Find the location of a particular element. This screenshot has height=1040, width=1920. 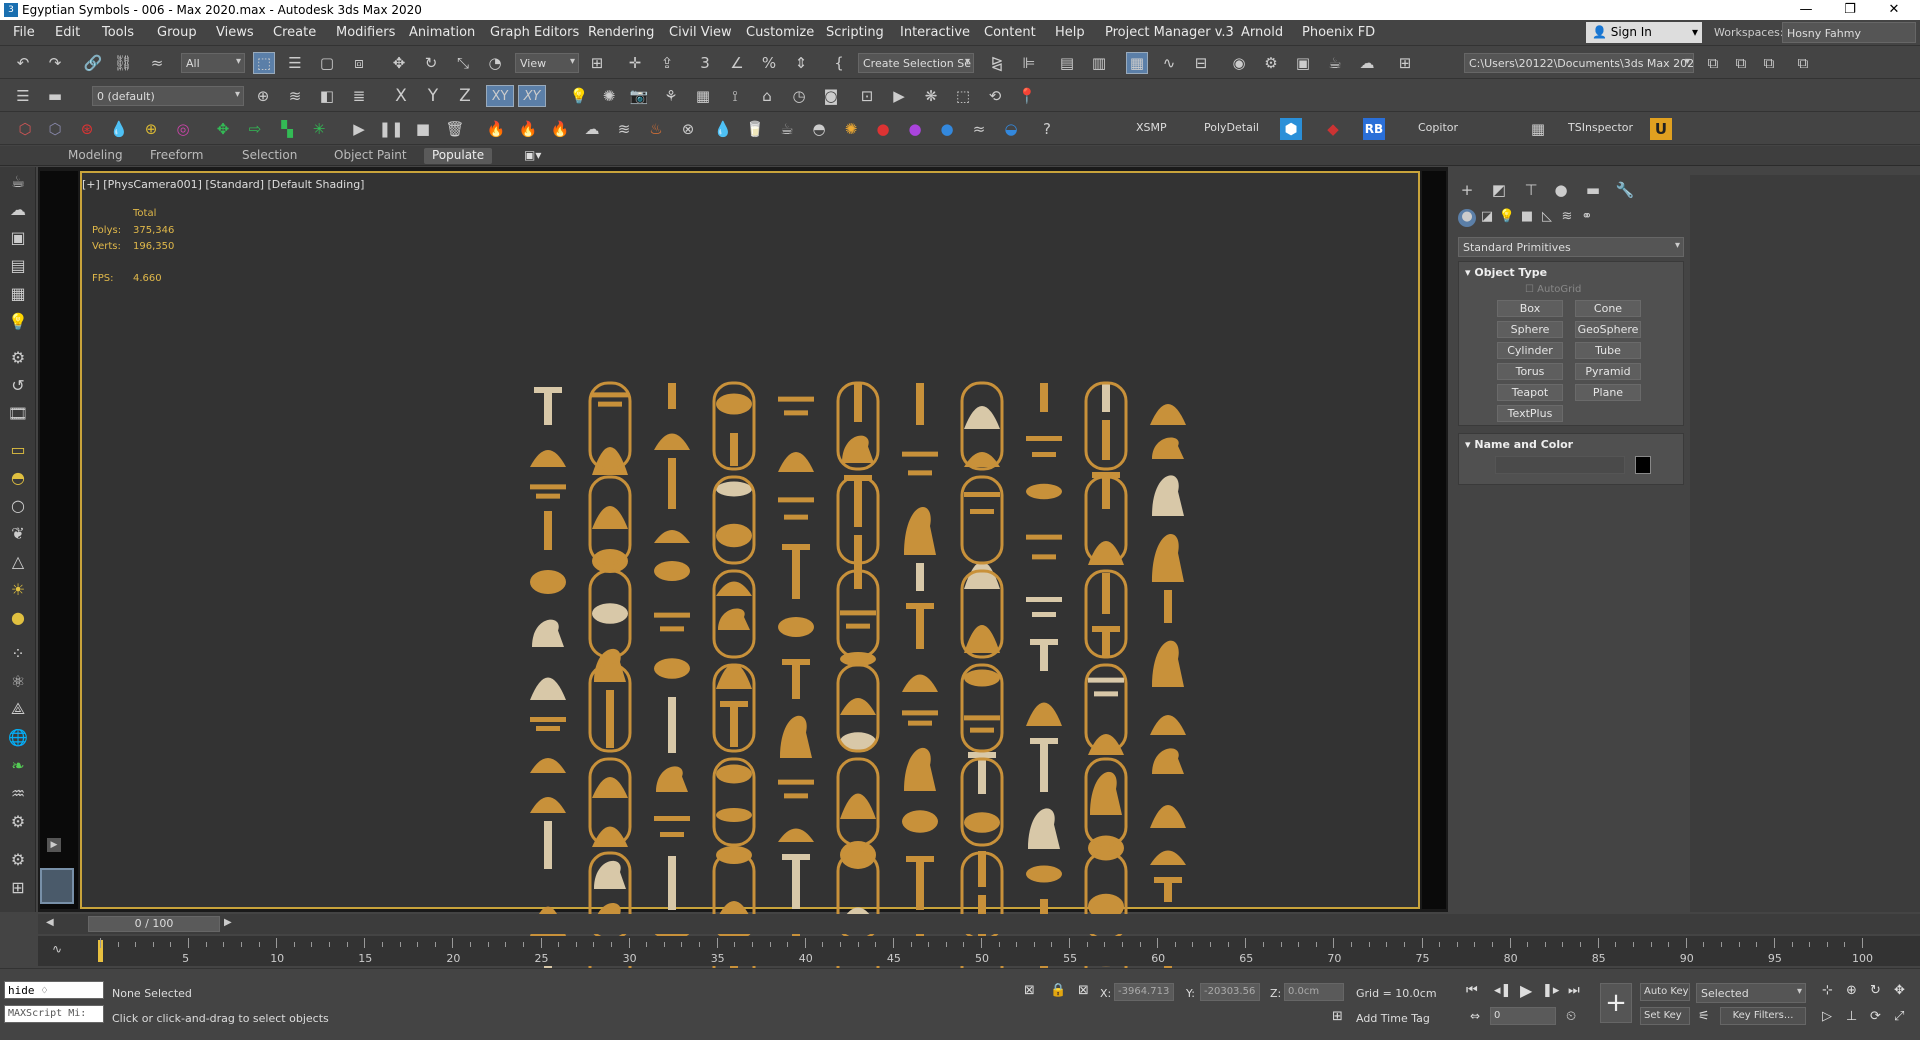

project-save-icon: ⧉ is located at coordinates (1769, 63).